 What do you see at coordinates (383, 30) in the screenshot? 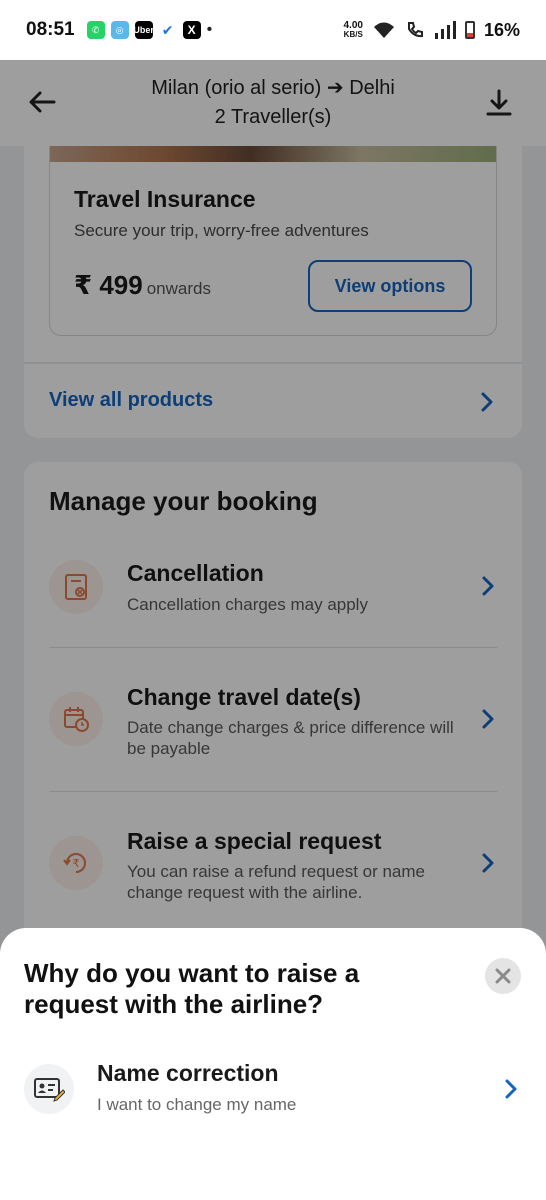
I see `wifi-icon` at bounding box center [383, 30].